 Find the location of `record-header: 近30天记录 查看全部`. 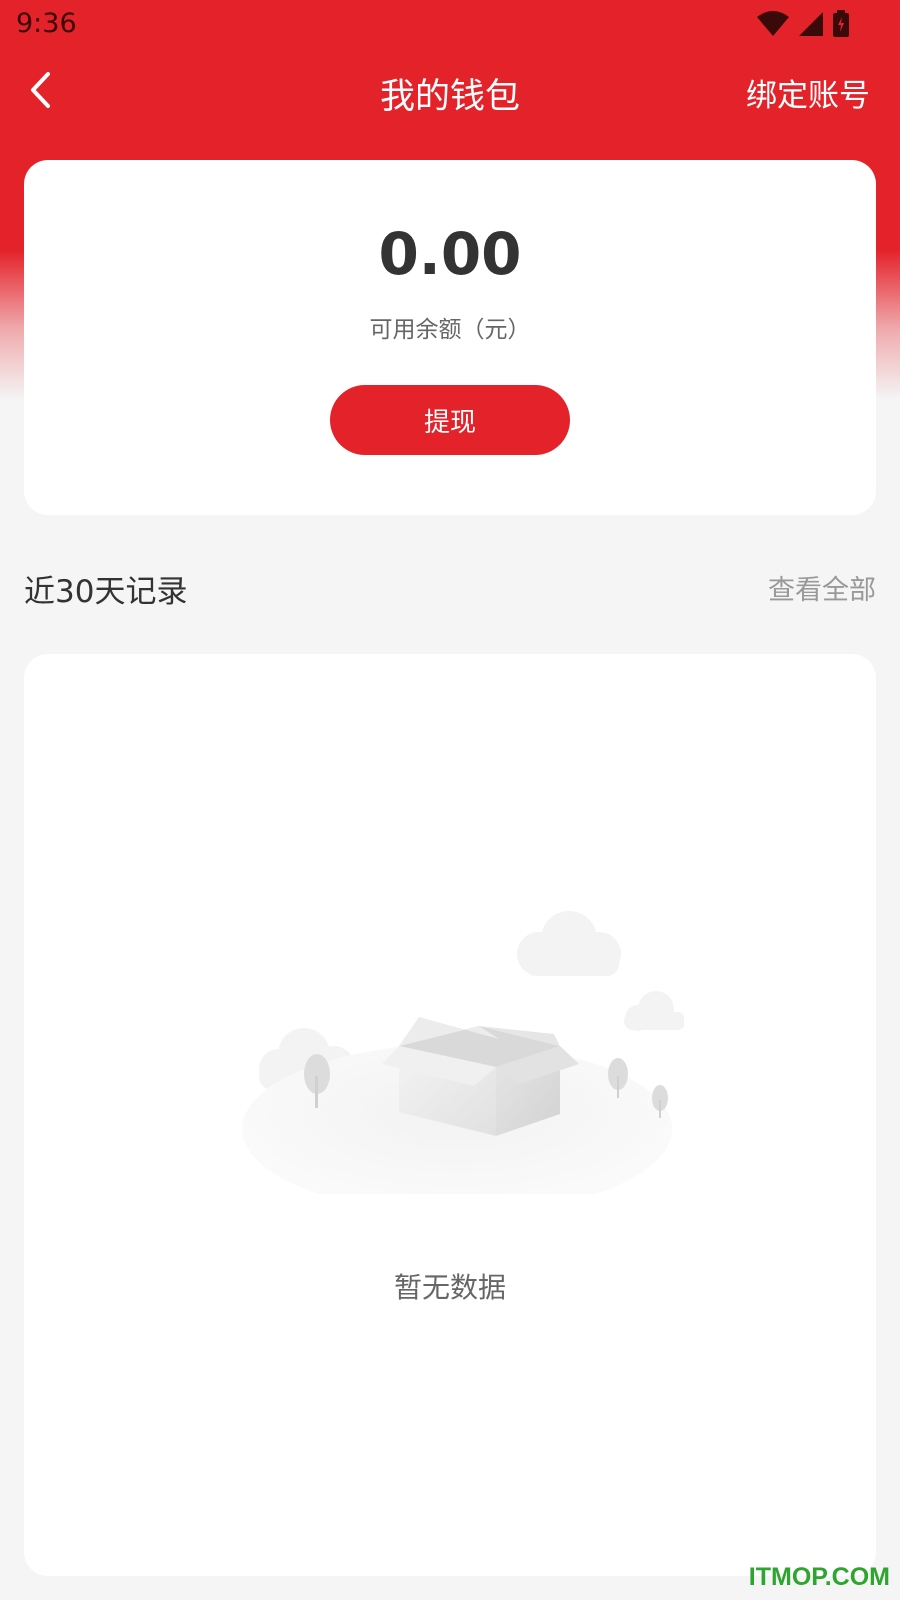

record-header: 近30天记录 查看全部 is located at coordinates (450, 585).